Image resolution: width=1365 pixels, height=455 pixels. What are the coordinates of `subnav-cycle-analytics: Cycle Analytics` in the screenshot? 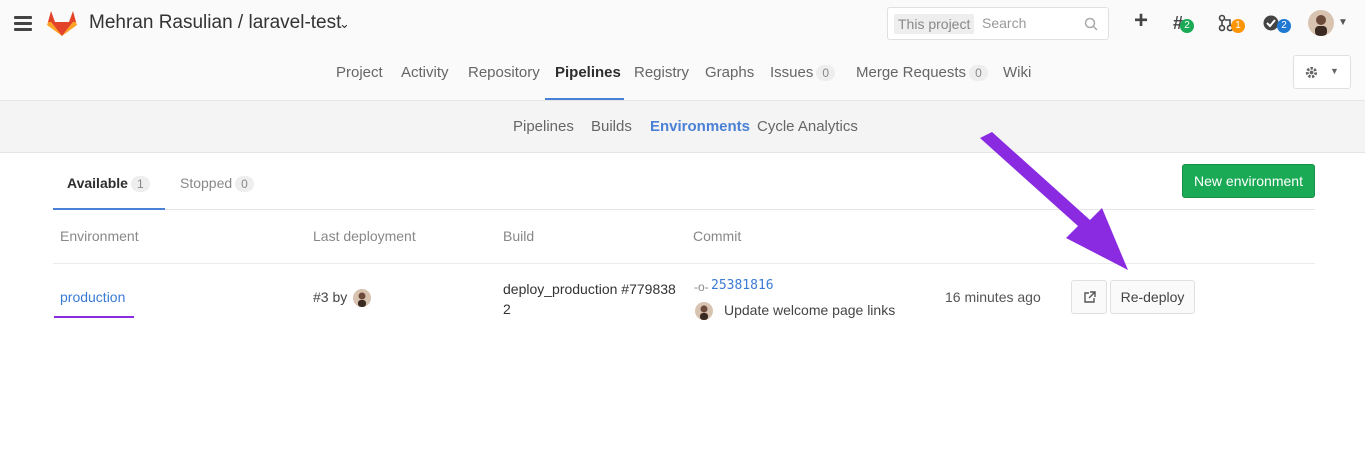 It's located at (807, 126).